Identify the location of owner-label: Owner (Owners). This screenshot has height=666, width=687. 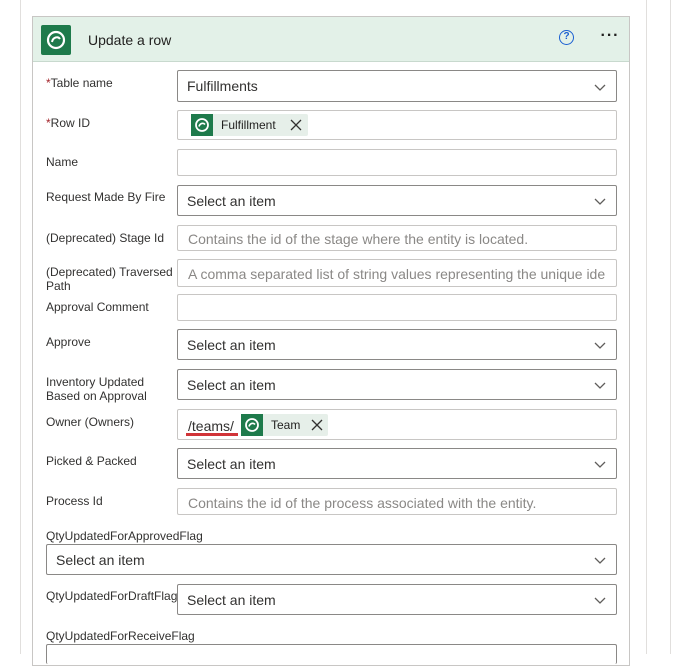
(90, 422).